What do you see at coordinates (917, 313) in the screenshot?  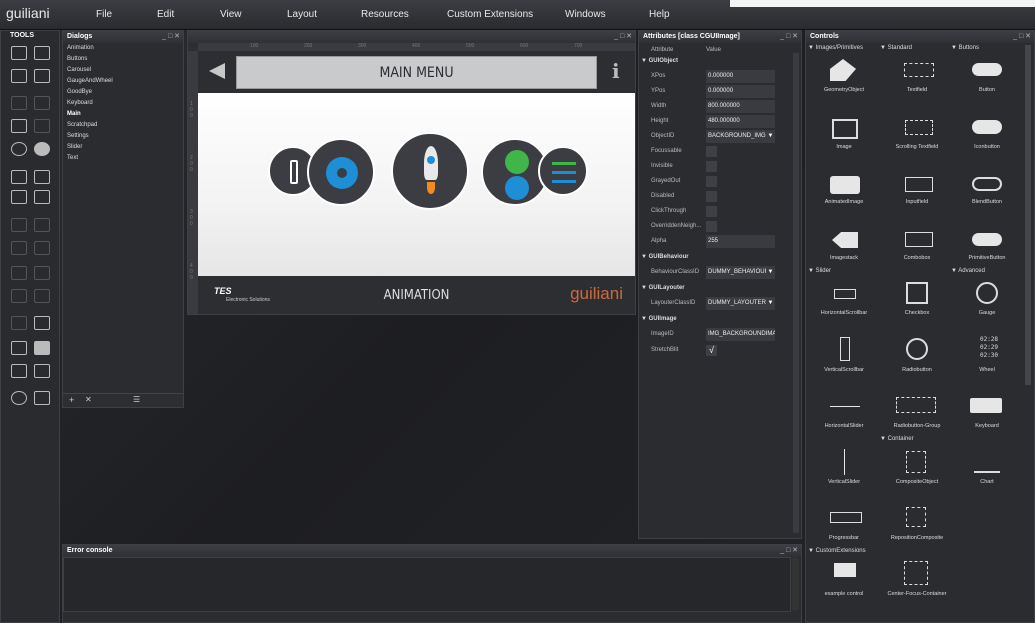 I see `control-checkbox: Checkbox` at bounding box center [917, 313].